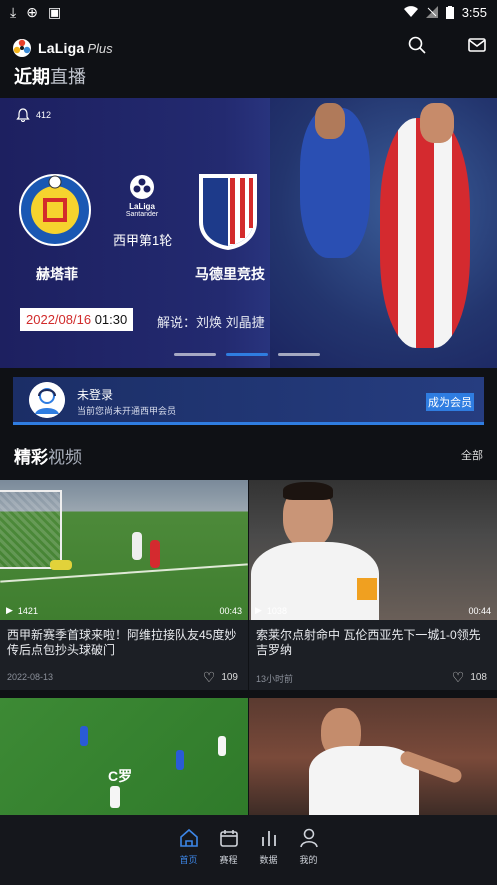 This screenshot has width=497, height=885. Describe the element at coordinates (127, 411) in the screenshot. I see `membership-subtitle: 当前您尚未开通西甲会员` at that location.